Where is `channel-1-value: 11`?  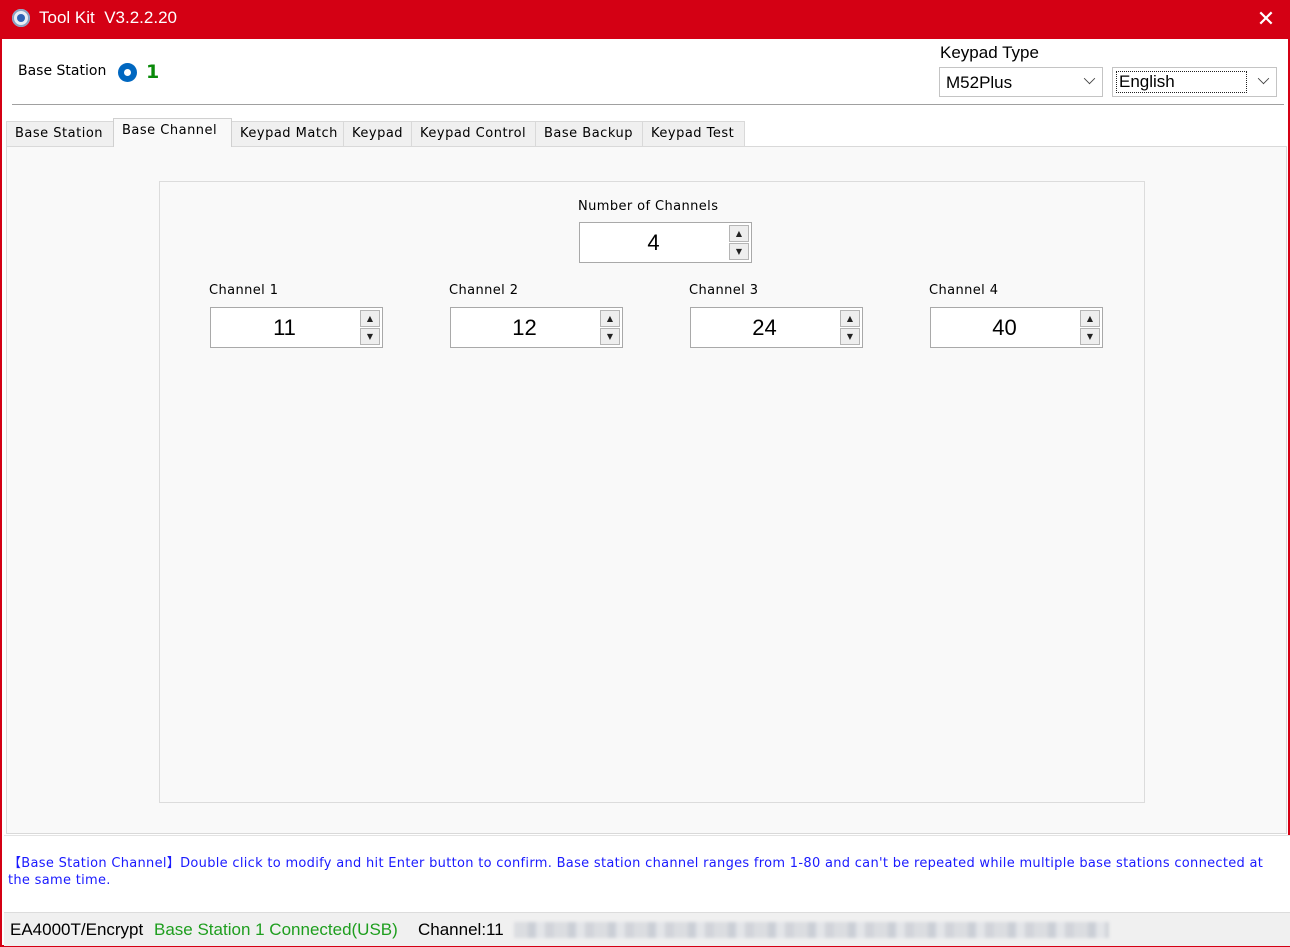
channel-1-value: 11 is located at coordinates (284, 327).